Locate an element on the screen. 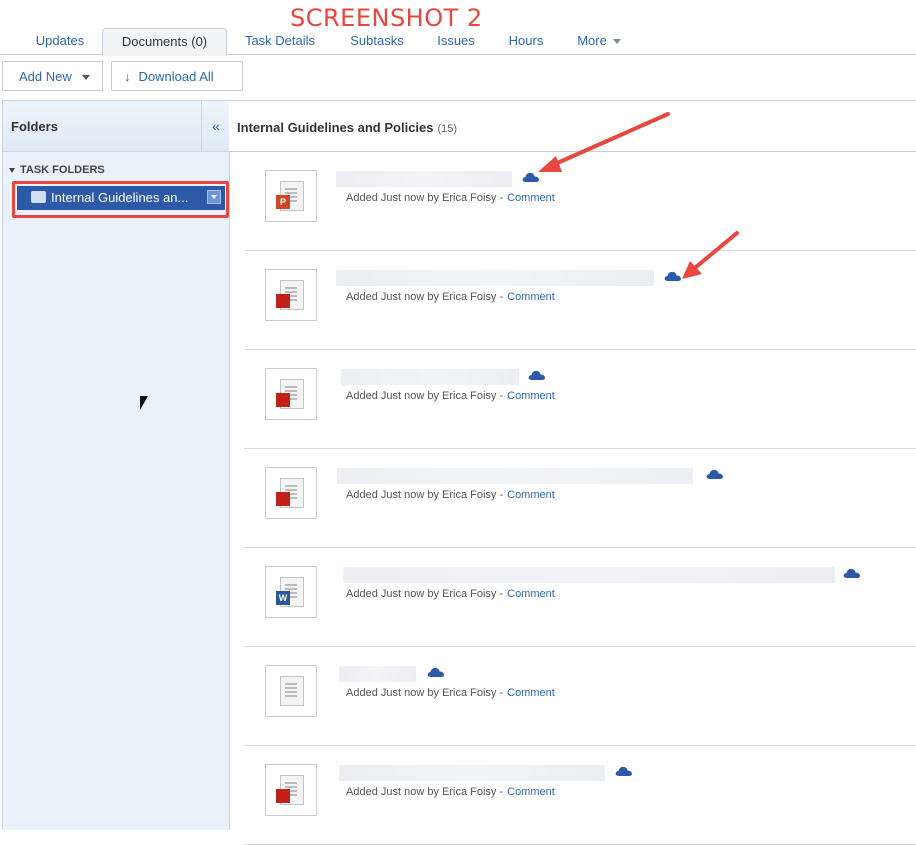 Image resolution: width=916 pixels, height=845 pixels. file-icon is located at coordinates (292, 691).